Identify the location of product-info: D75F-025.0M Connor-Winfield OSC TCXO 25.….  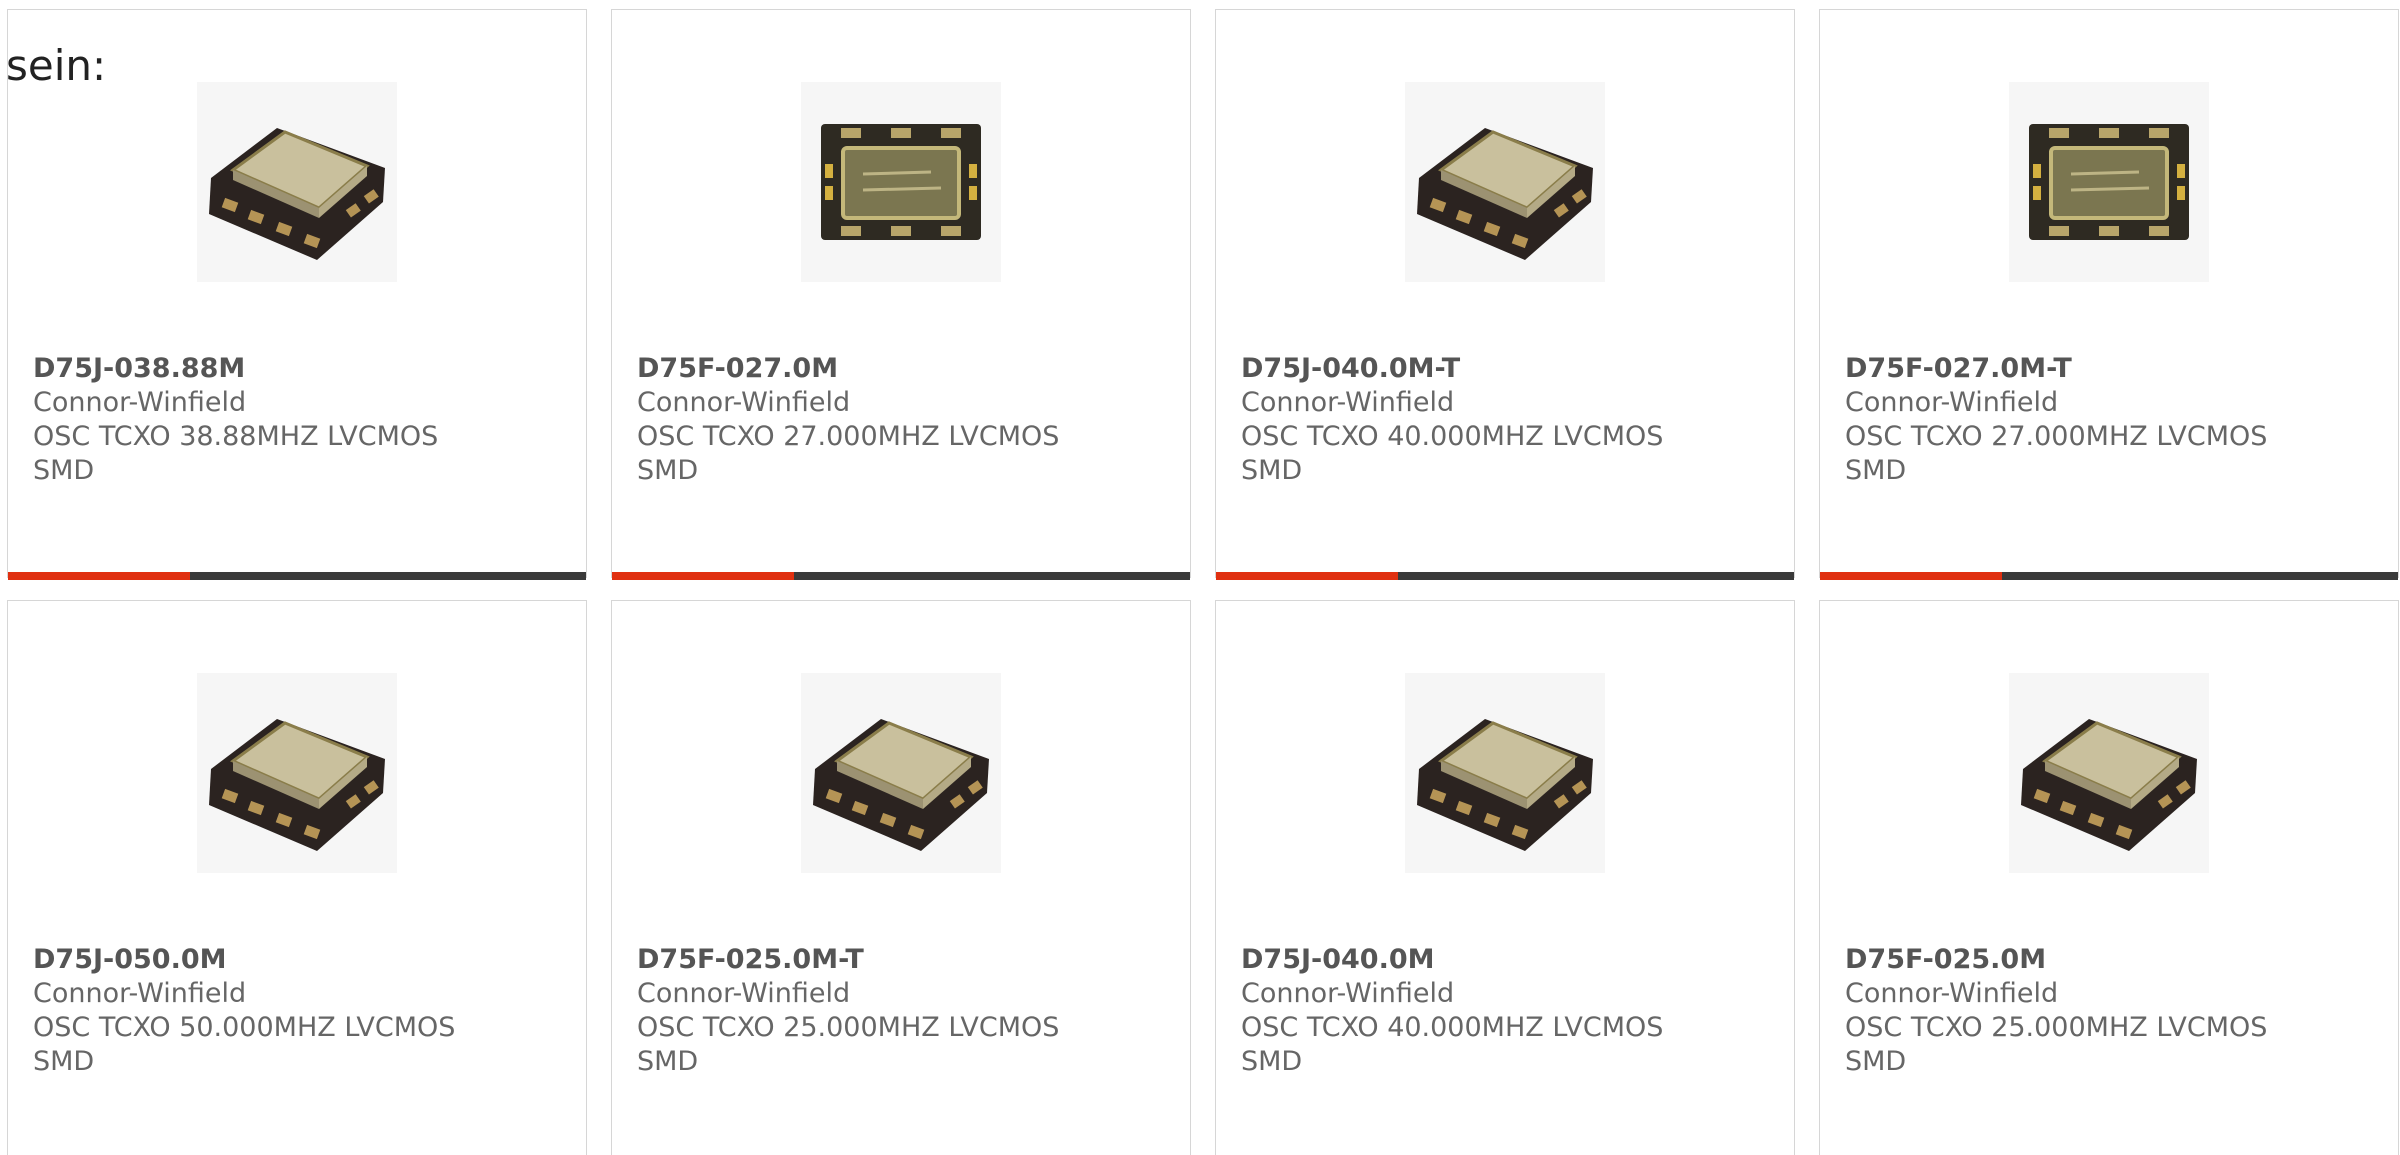
(2105, 1011).